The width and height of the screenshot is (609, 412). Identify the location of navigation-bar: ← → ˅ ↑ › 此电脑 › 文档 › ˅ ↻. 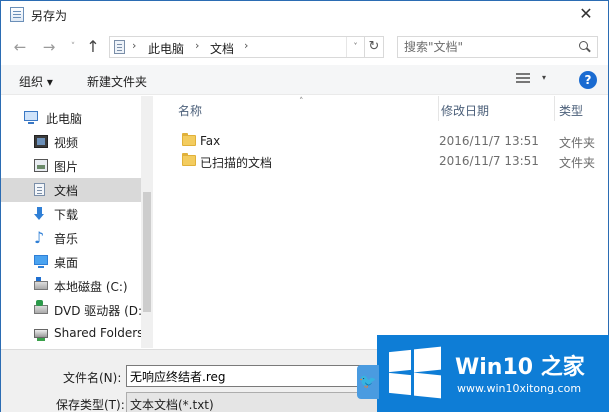
(304, 47).